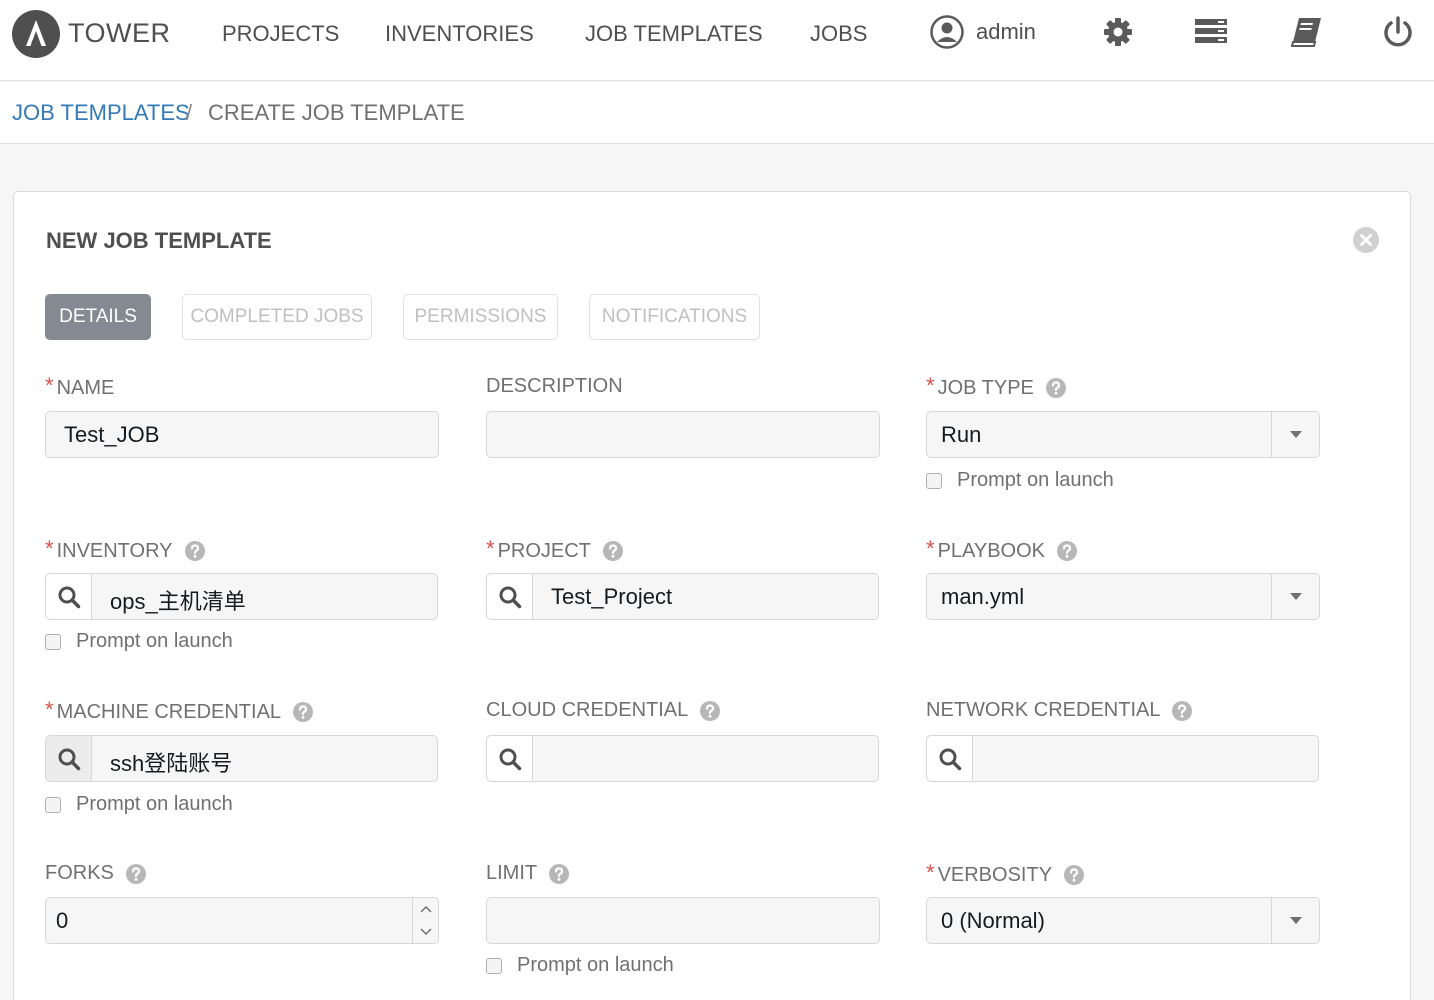 Image resolution: width=1434 pixels, height=1000 pixels. What do you see at coordinates (125, 550) in the screenshot?
I see `inventory-label: * INVENTORY` at bounding box center [125, 550].